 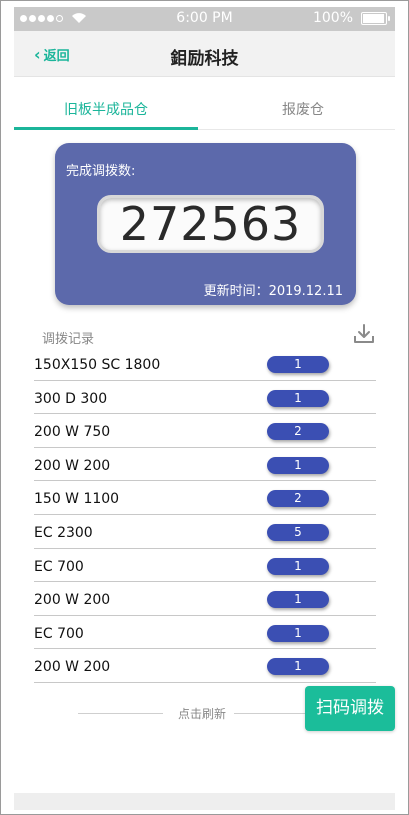 I want to click on transfer-count: 272563, so click(x=210, y=224).